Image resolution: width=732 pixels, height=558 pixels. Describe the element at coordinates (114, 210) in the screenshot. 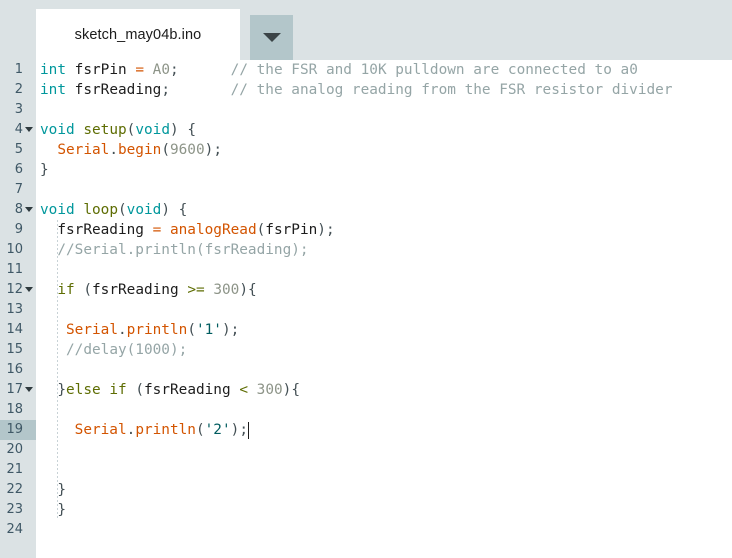

I see `code-line-text: void loop(void) {` at that location.